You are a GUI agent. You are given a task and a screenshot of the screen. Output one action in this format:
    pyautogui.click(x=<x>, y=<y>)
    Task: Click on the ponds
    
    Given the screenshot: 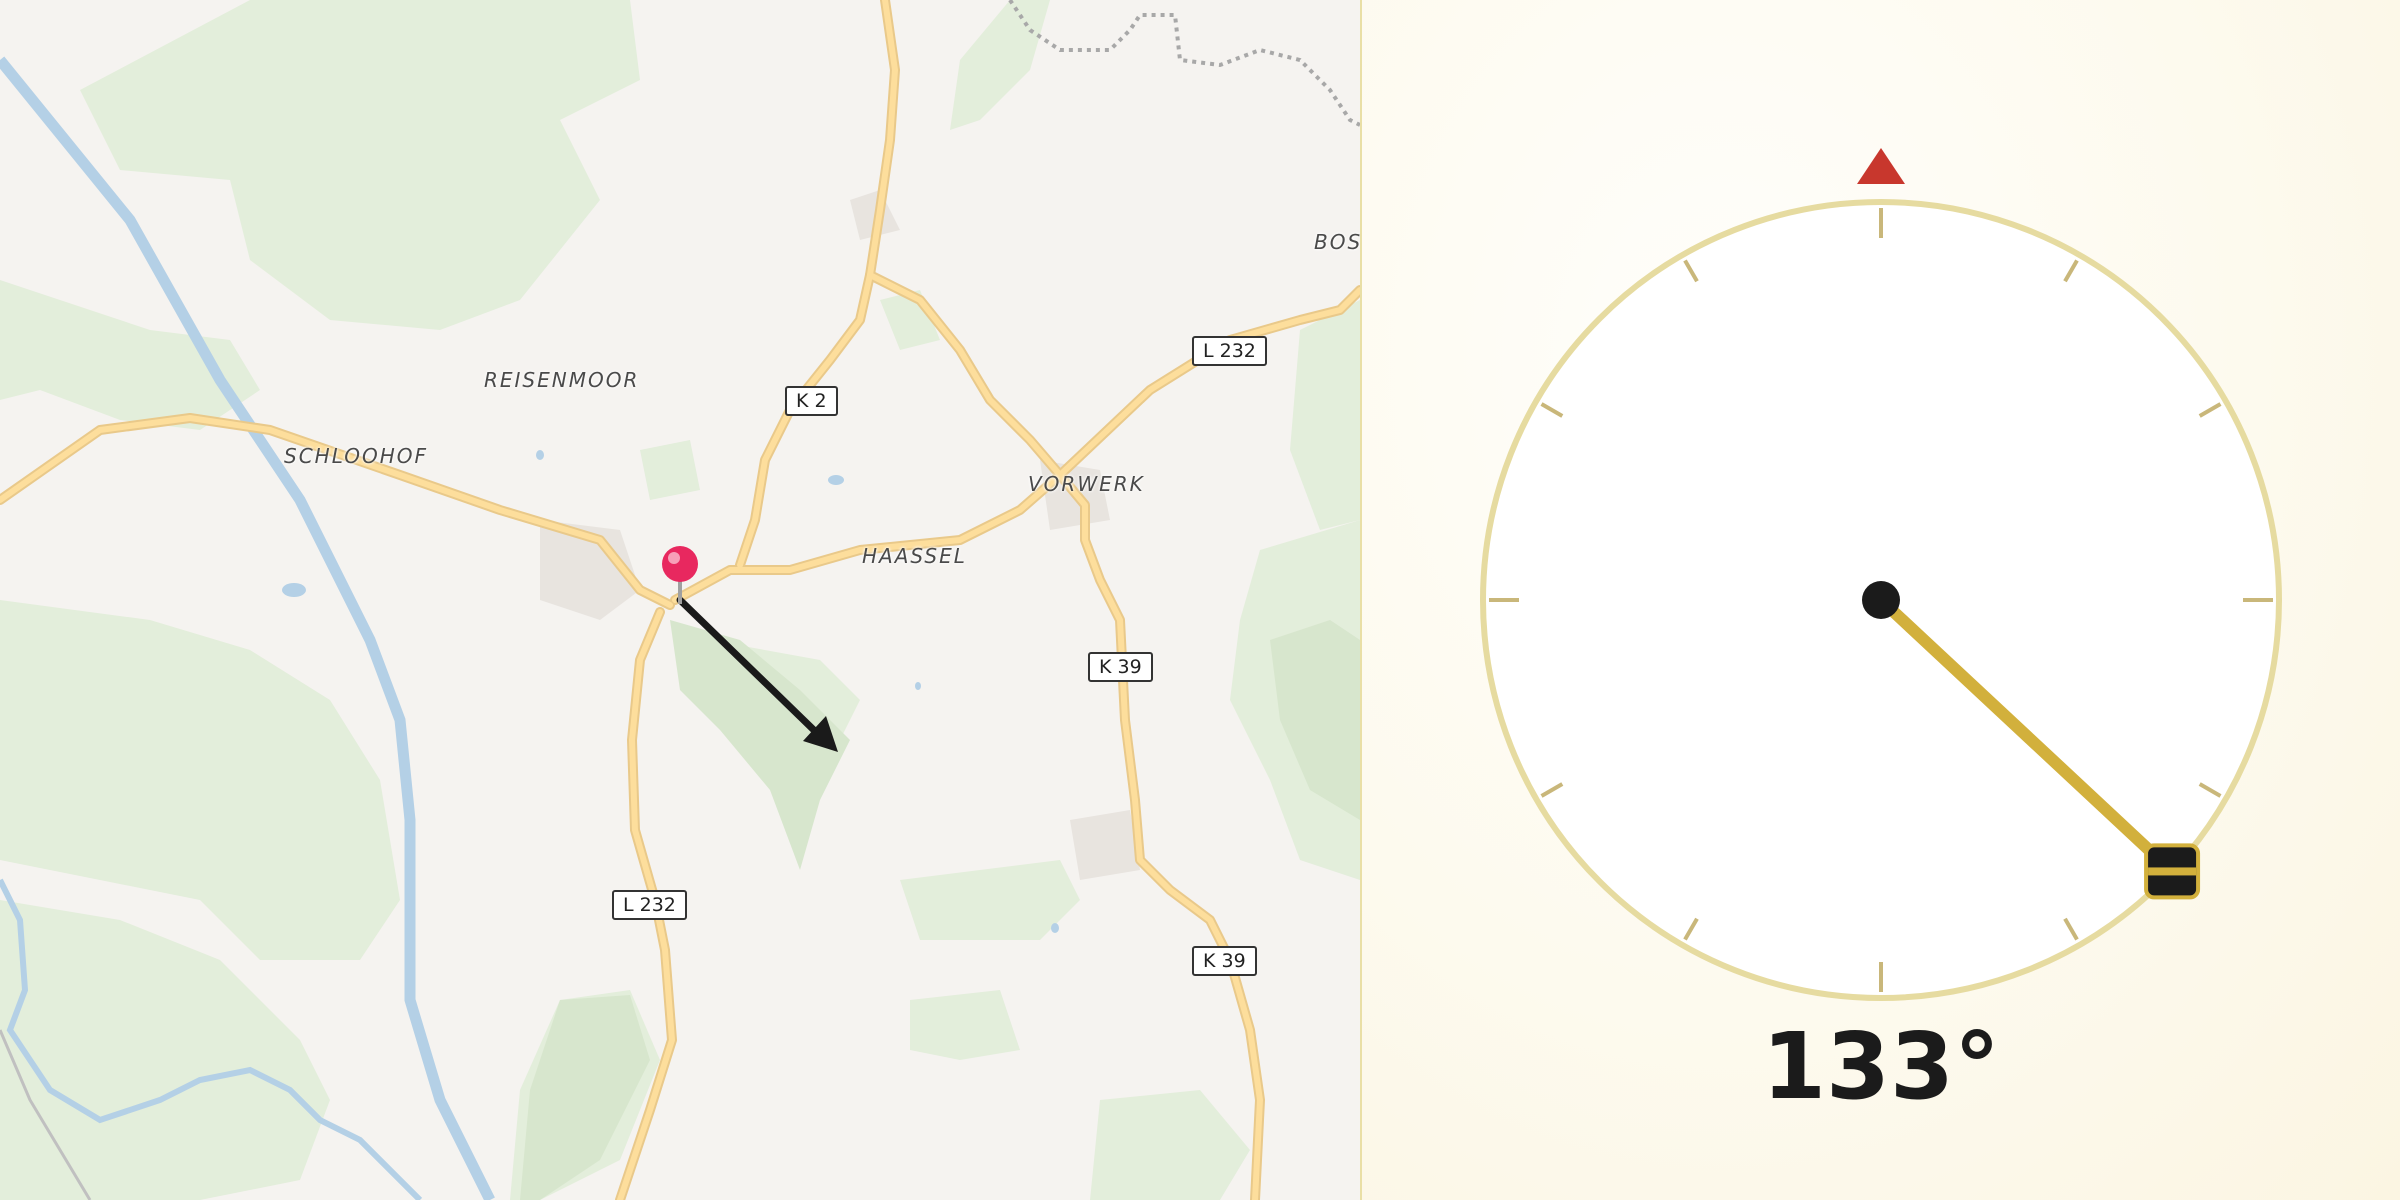 What is the action you would take?
    pyautogui.click(x=670, y=691)
    